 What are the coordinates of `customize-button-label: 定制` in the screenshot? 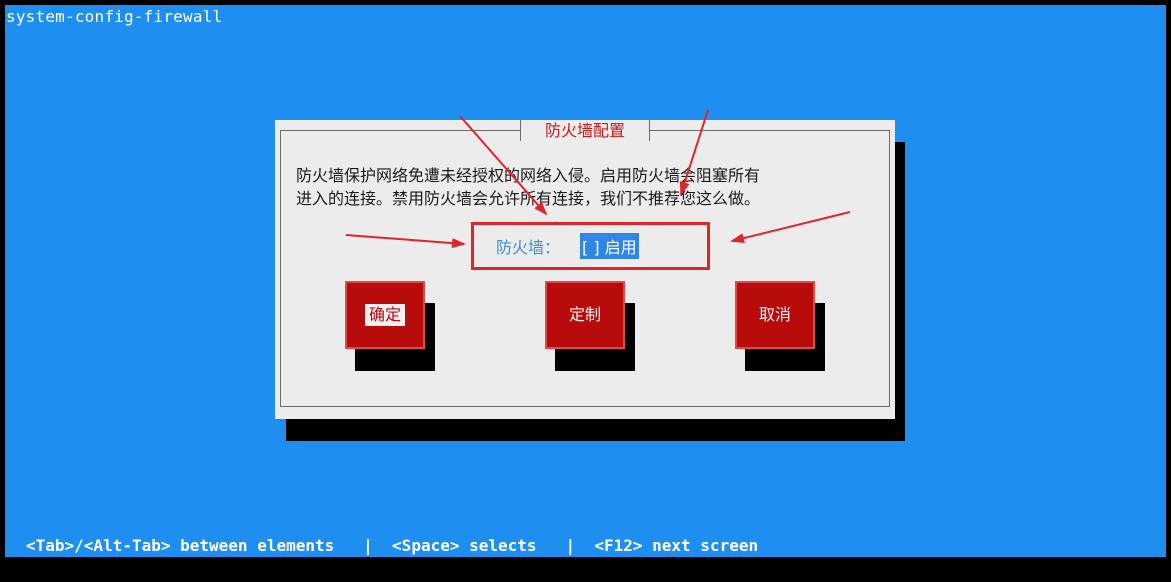 It's located at (584, 314).